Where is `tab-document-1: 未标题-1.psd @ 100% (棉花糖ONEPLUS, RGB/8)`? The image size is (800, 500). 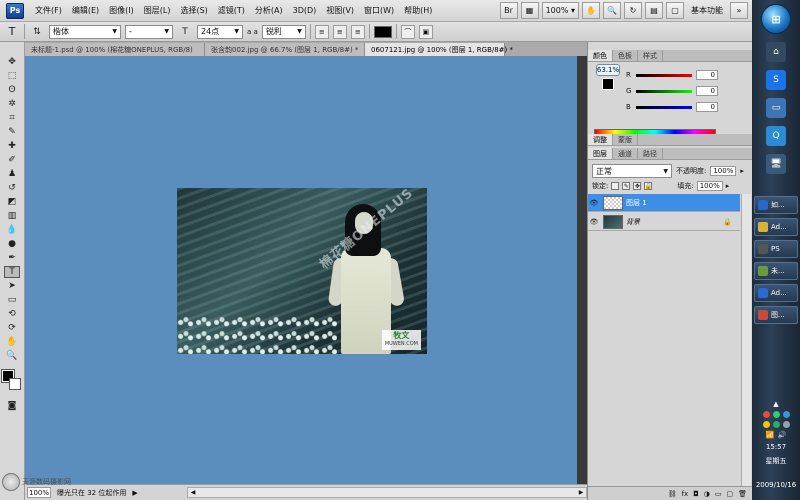 tab-document-1: 未标题-1.psd @ 100% (棉花糖ONEPLUS, RGB/8) is located at coordinates (115, 49).